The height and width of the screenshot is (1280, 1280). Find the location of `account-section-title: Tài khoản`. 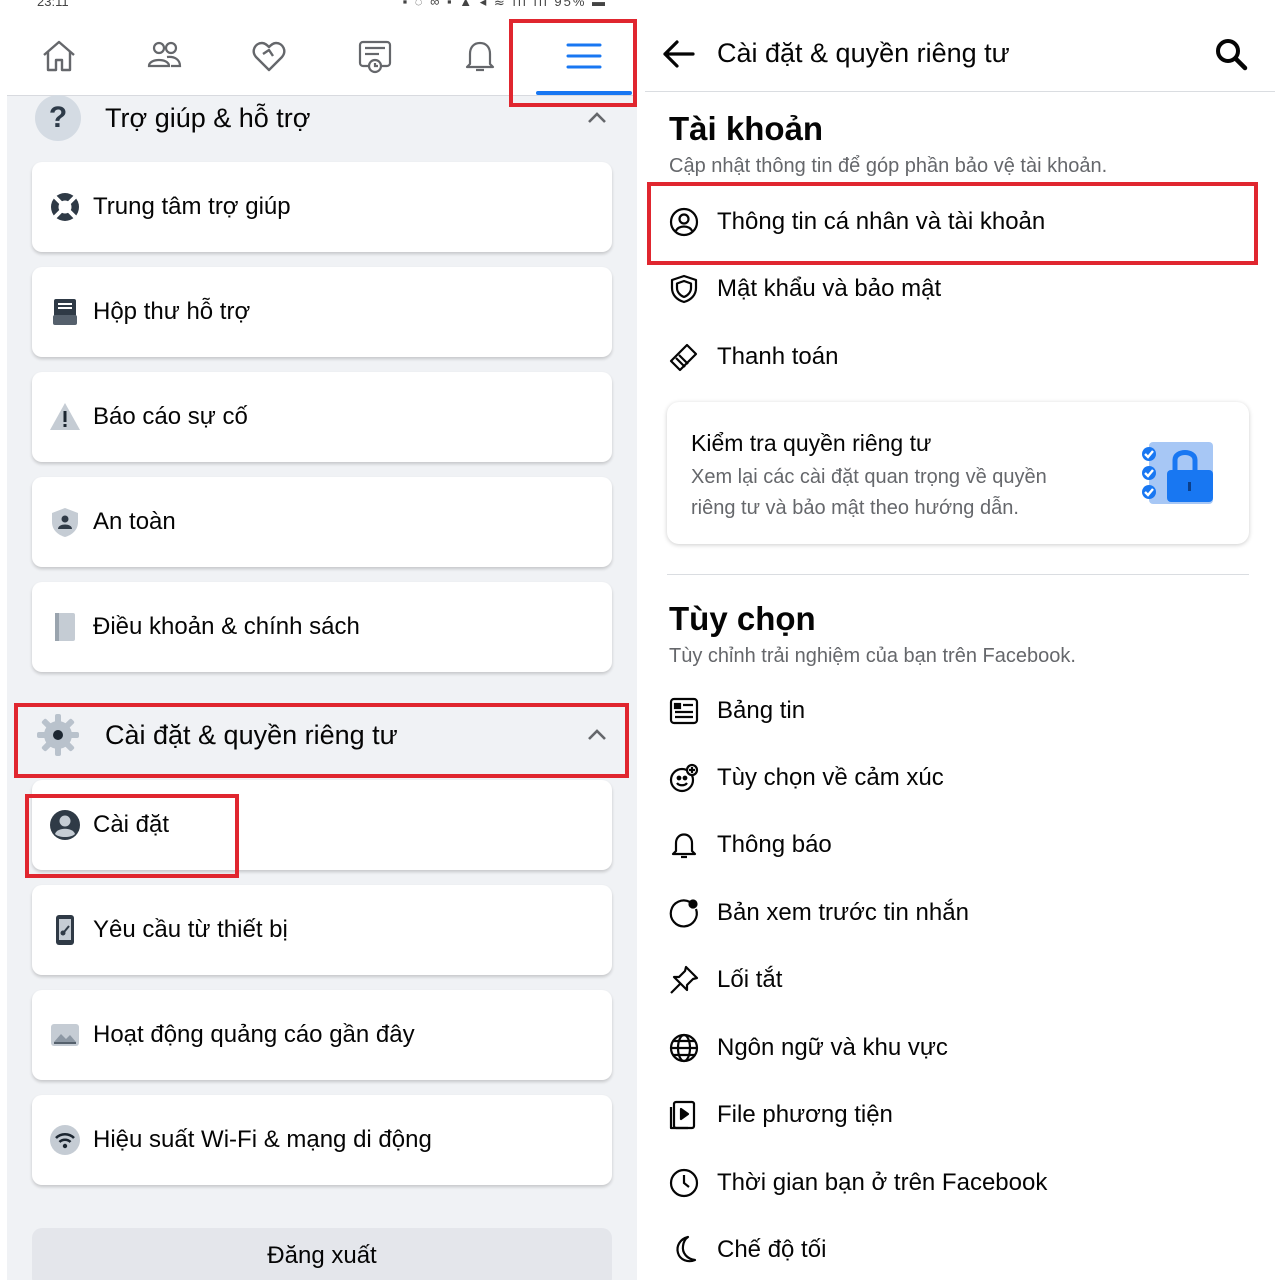

account-section-title: Tài khoản is located at coordinates (746, 128).